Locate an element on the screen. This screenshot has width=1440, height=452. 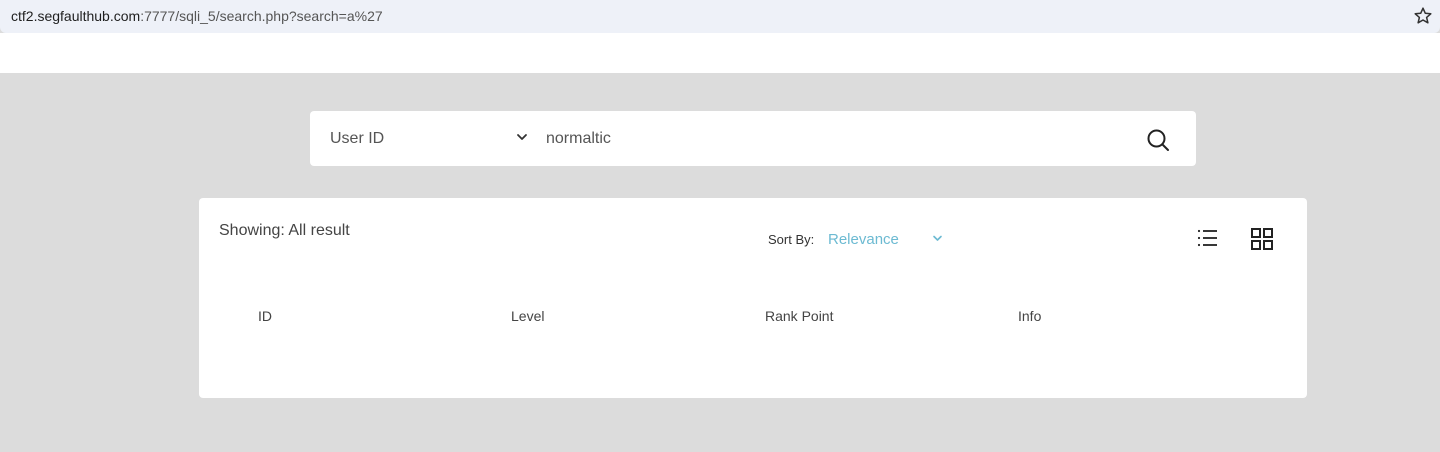
search-icon is located at coordinates (1158, 140).